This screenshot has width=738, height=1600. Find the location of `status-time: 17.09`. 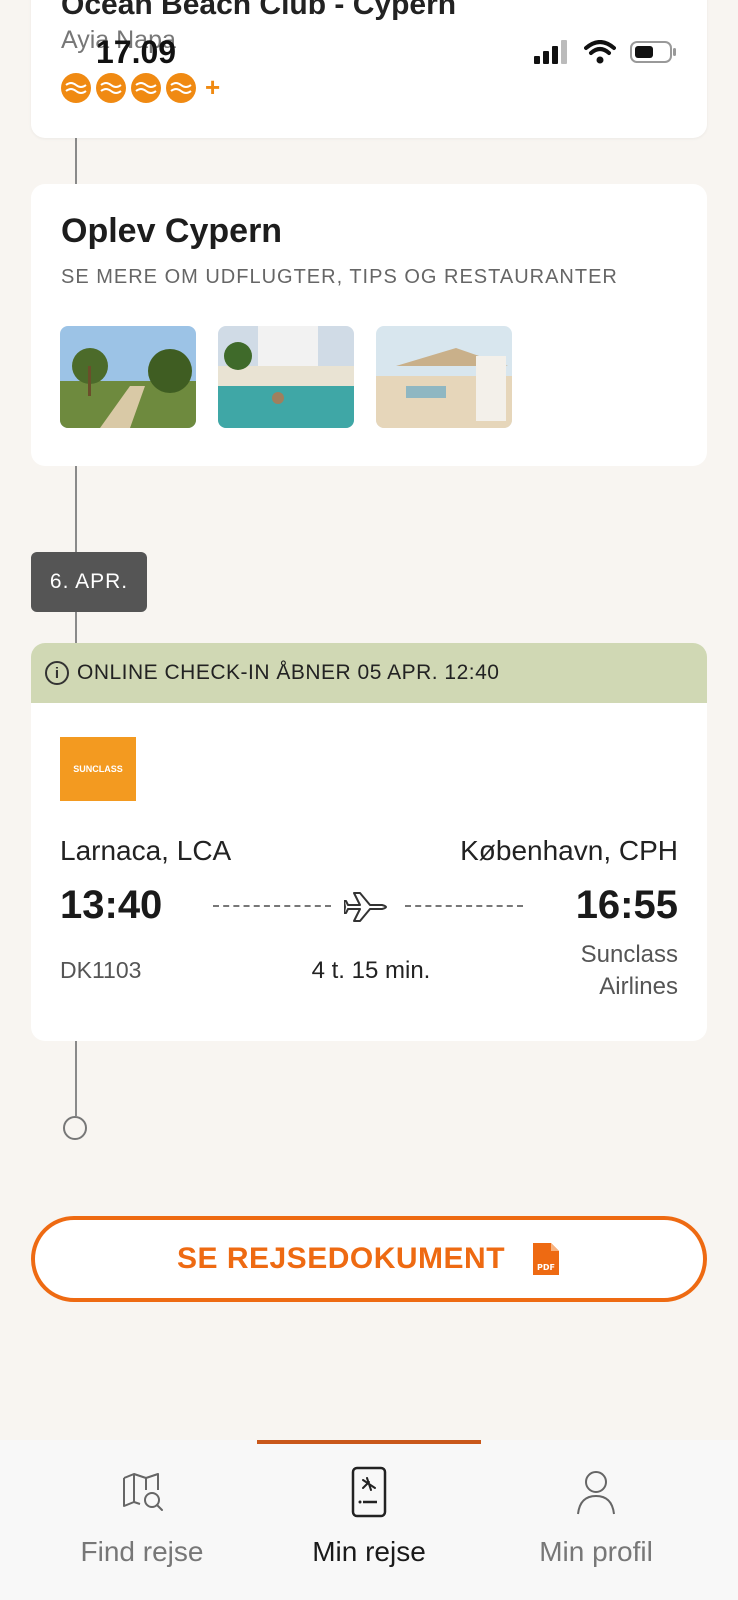

status-time: 17.09 is located at coordinates (136, 52).